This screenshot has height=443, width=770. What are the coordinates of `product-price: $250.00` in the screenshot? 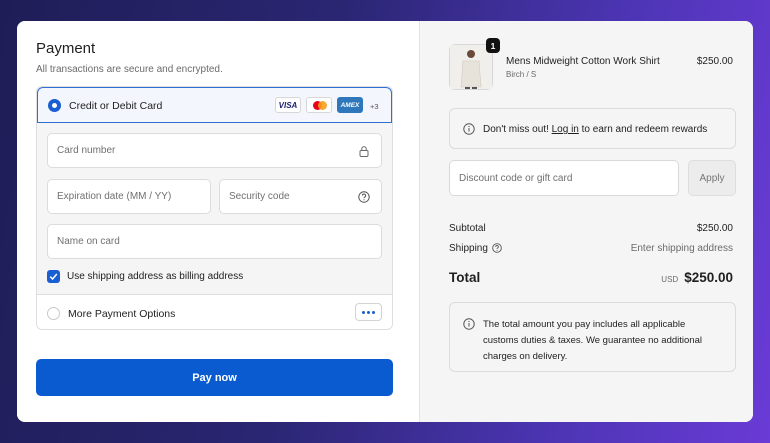 It's located at (714, 61).